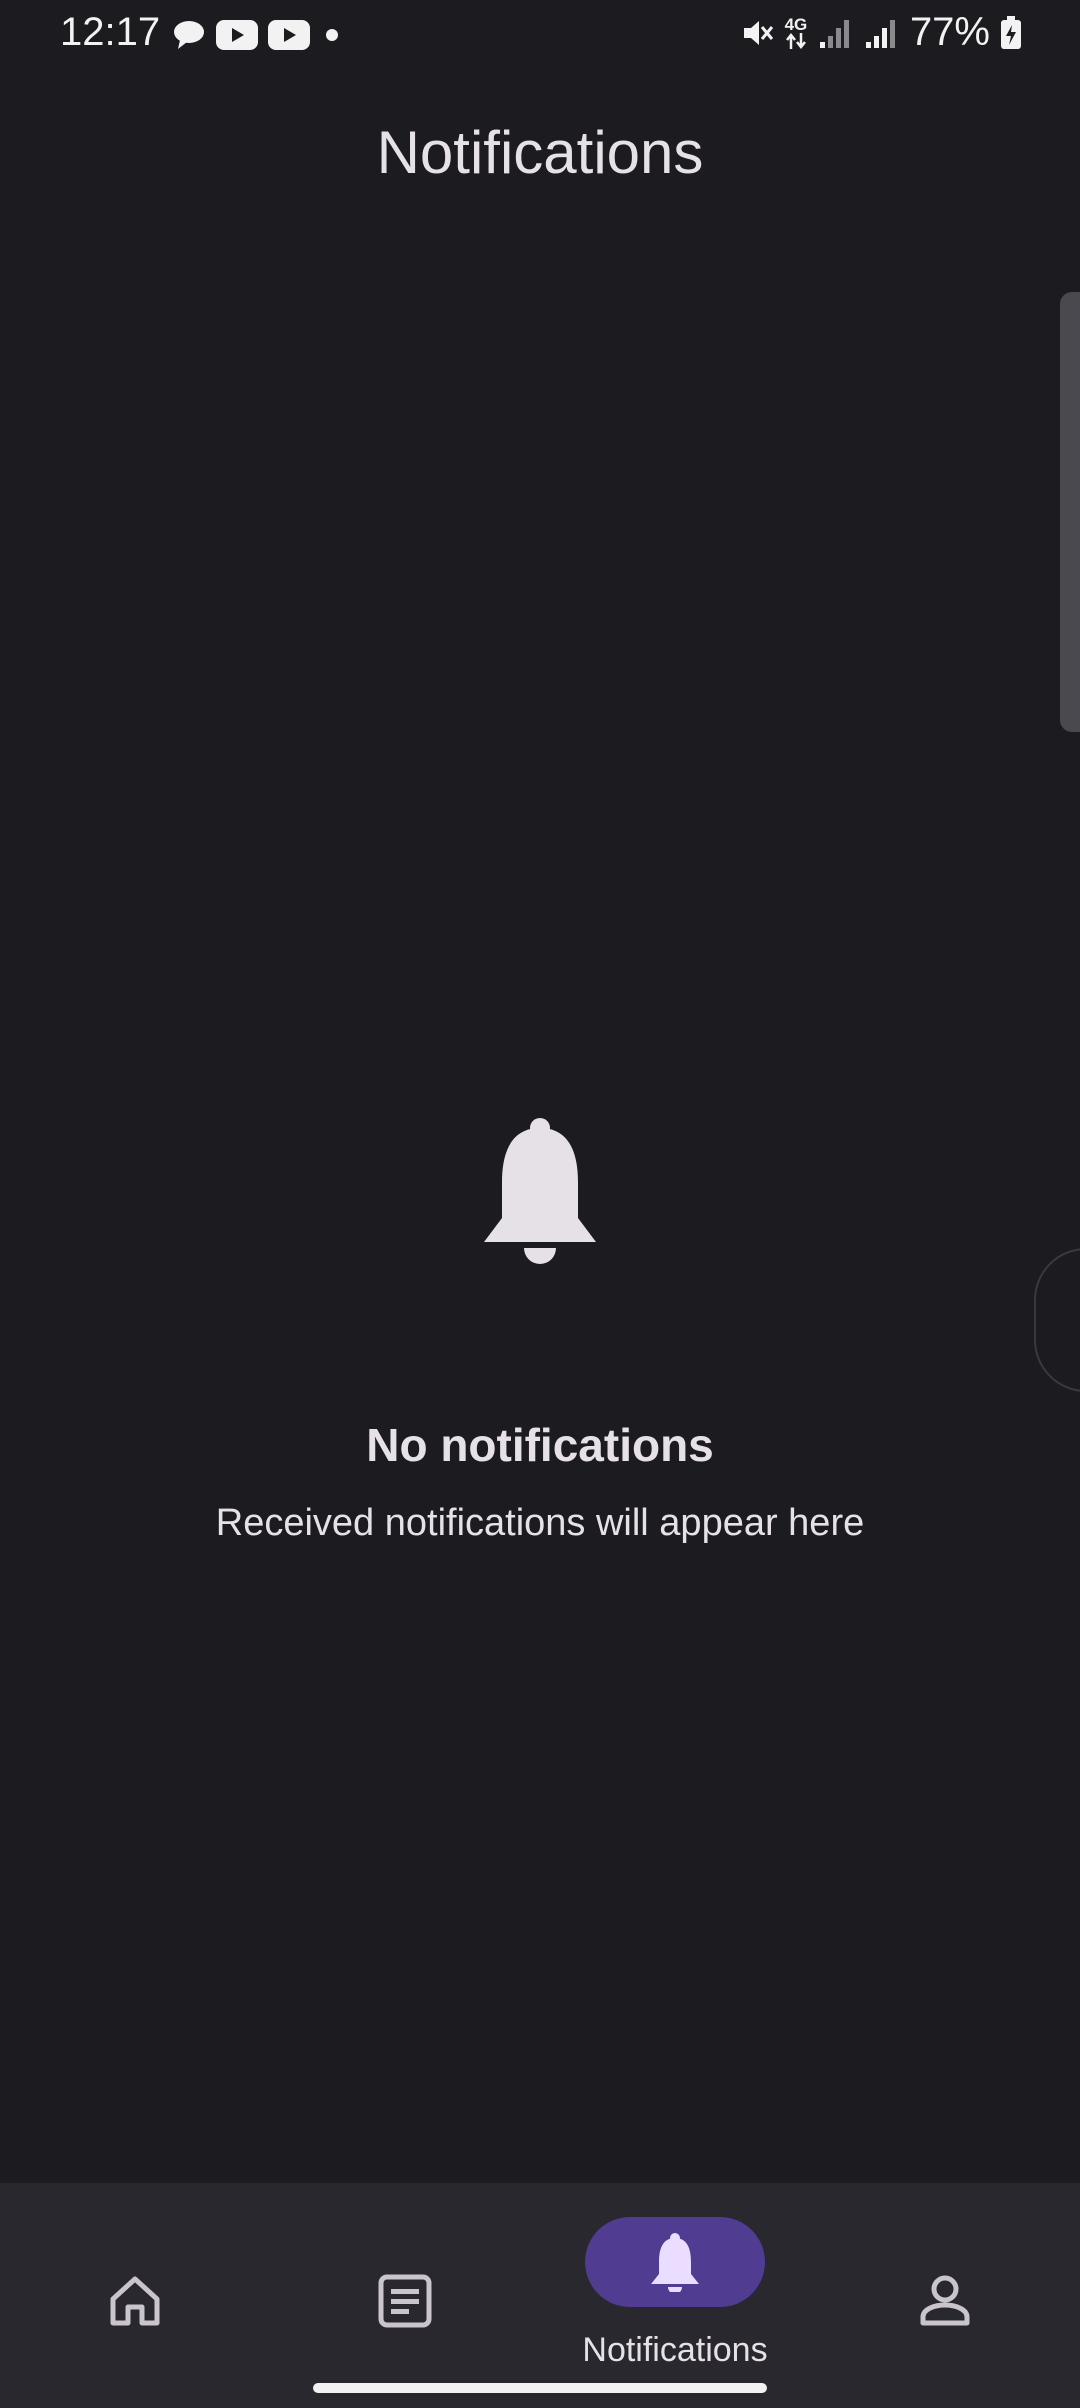  What do you see at coordinates (540, 1445) in the screenshot?
I see `empty-state-title: No notifications` at bounding box center [540, 1445].